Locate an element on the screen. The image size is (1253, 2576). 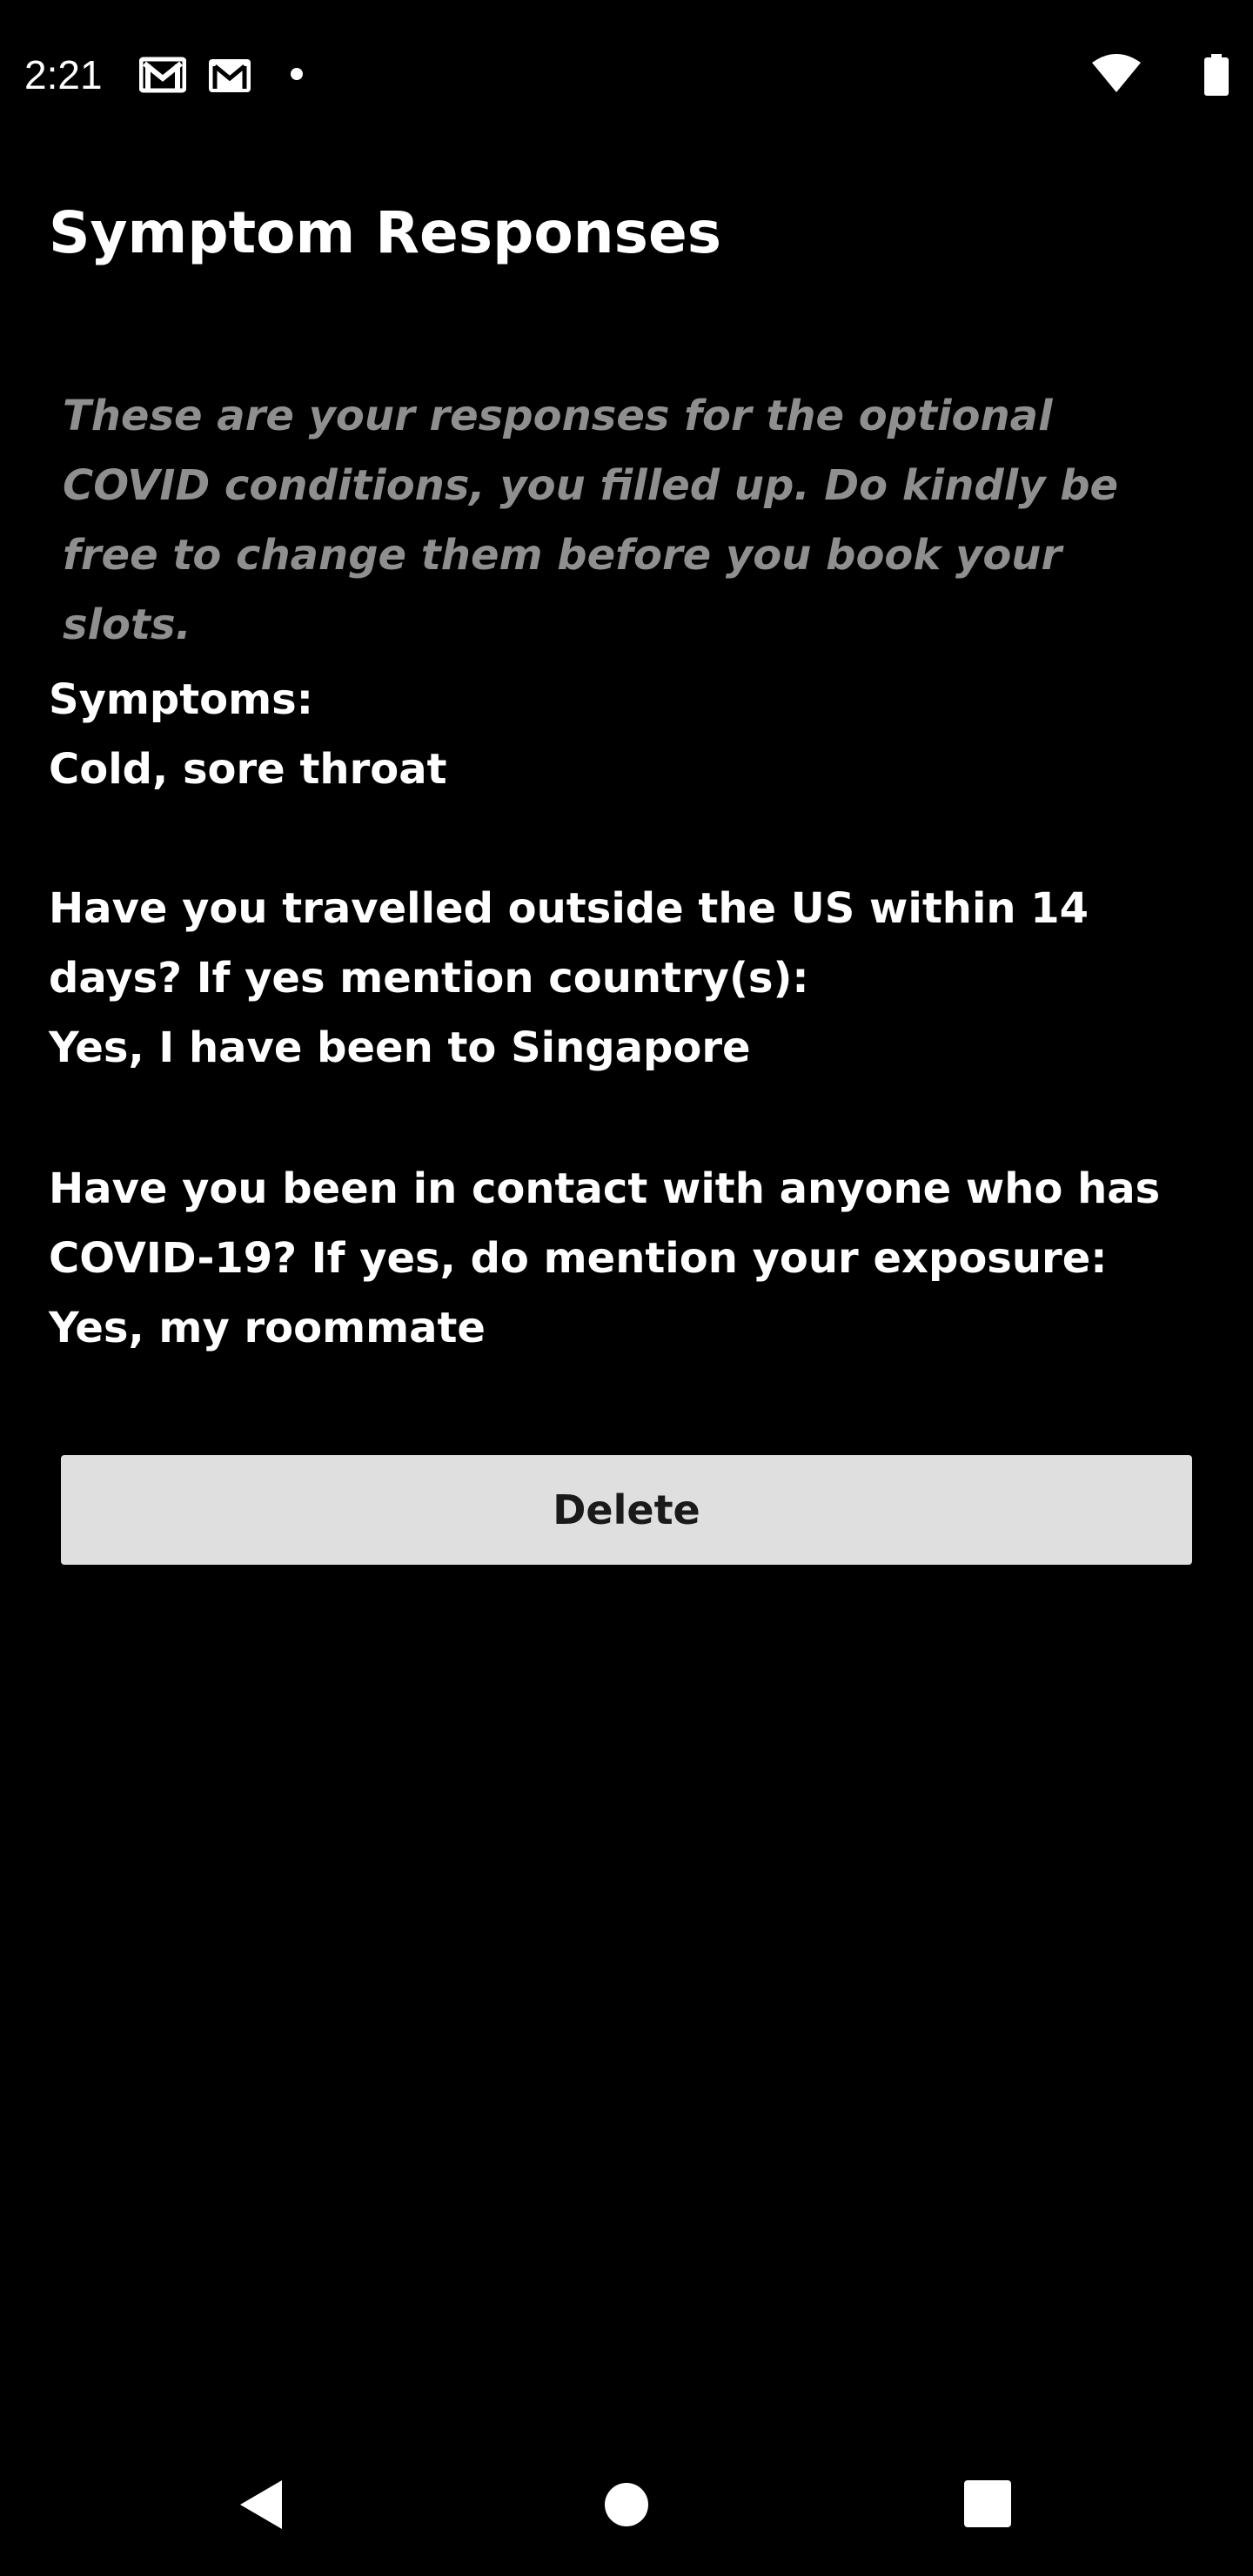
page-title: Symptom Responses is located at coordinates (385, 233).